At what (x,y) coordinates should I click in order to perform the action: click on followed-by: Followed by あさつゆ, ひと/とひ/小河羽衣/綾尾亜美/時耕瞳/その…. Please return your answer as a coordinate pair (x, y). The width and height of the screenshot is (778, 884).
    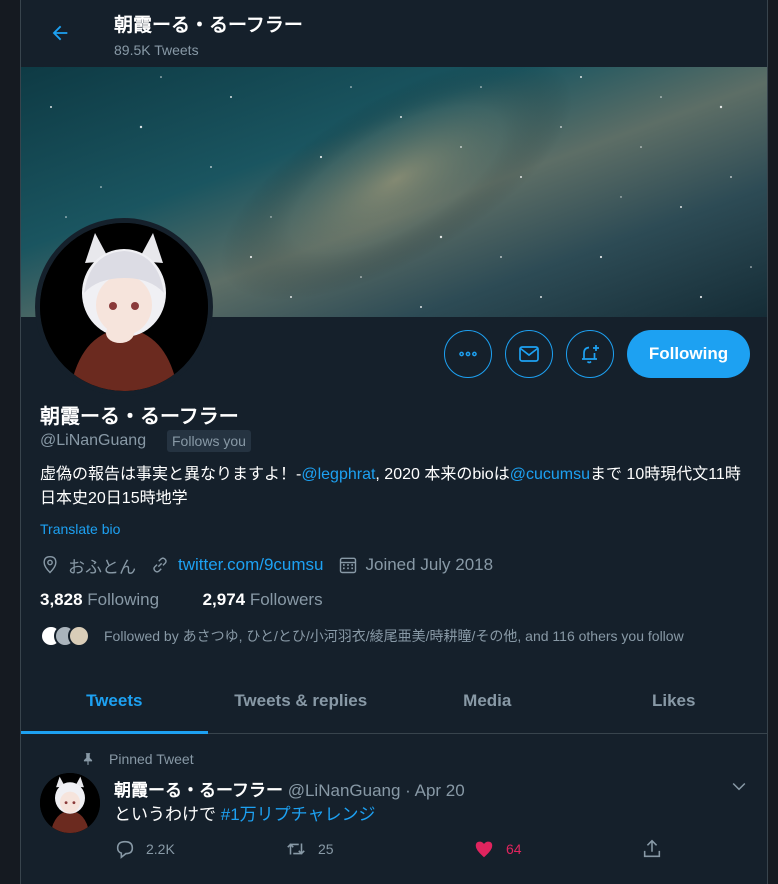
    Looking at the image, I should click on (362, 636).